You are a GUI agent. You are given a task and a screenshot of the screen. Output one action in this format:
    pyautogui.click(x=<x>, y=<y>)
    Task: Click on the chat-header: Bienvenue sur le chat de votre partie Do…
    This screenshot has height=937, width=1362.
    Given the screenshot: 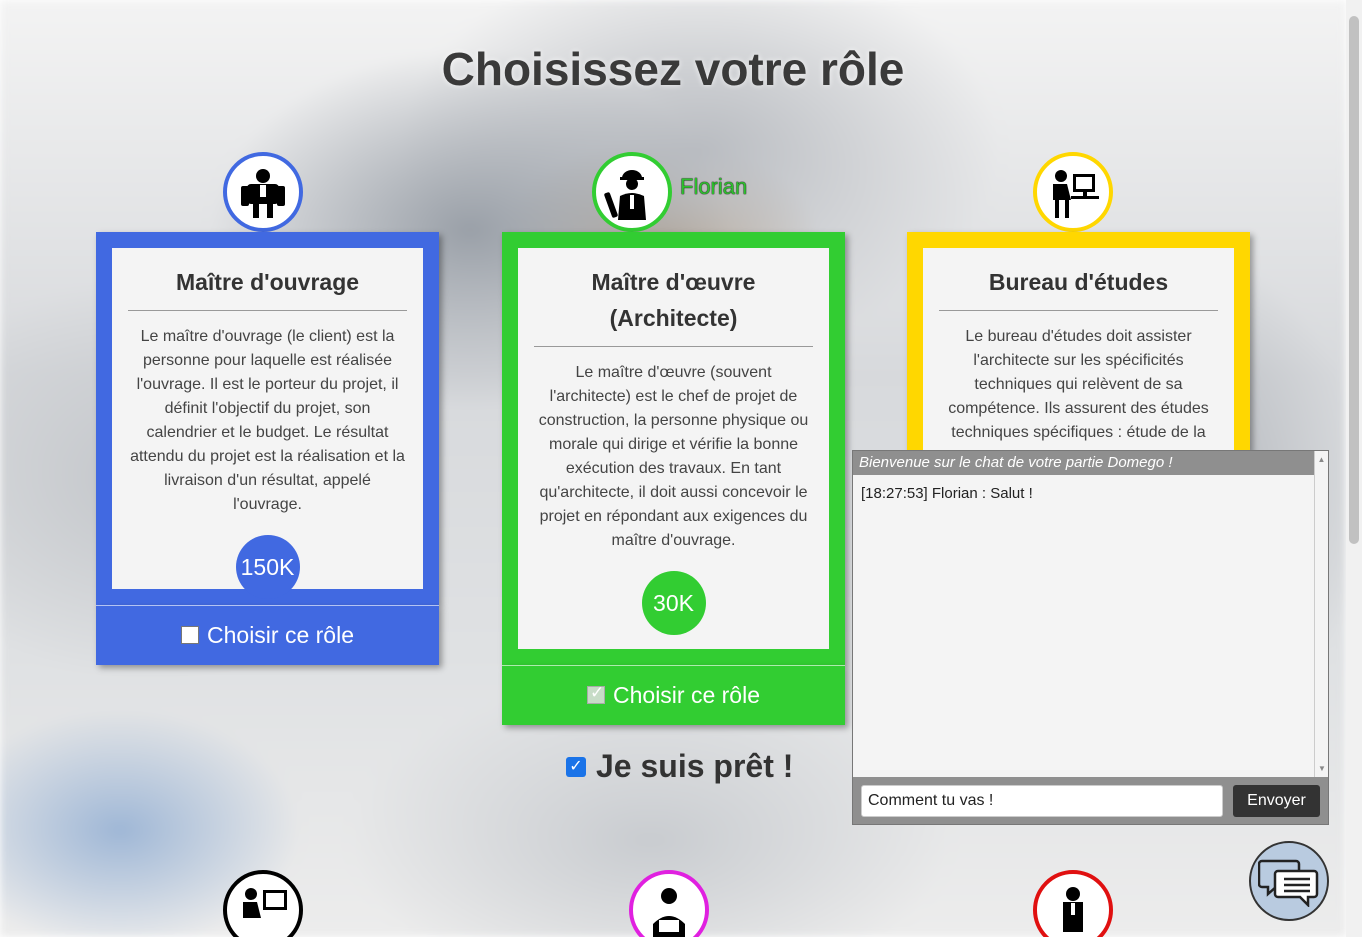 What is the action you would take?
    pyautogui.click(x=1084, y=463)
    